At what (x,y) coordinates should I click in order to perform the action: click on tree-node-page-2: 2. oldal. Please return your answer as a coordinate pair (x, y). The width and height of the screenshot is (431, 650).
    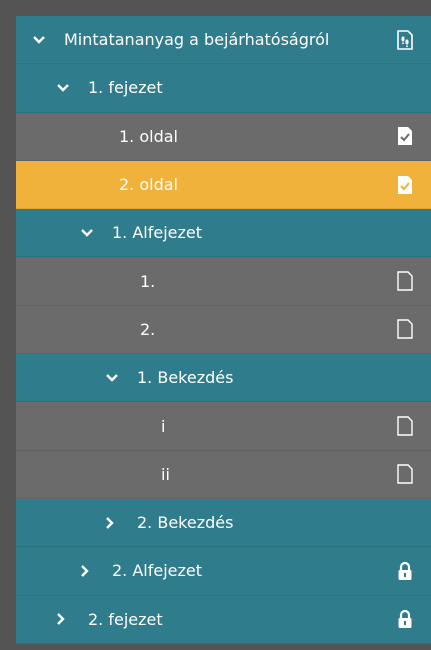
    Looking at the image, I should click on (223, 185).